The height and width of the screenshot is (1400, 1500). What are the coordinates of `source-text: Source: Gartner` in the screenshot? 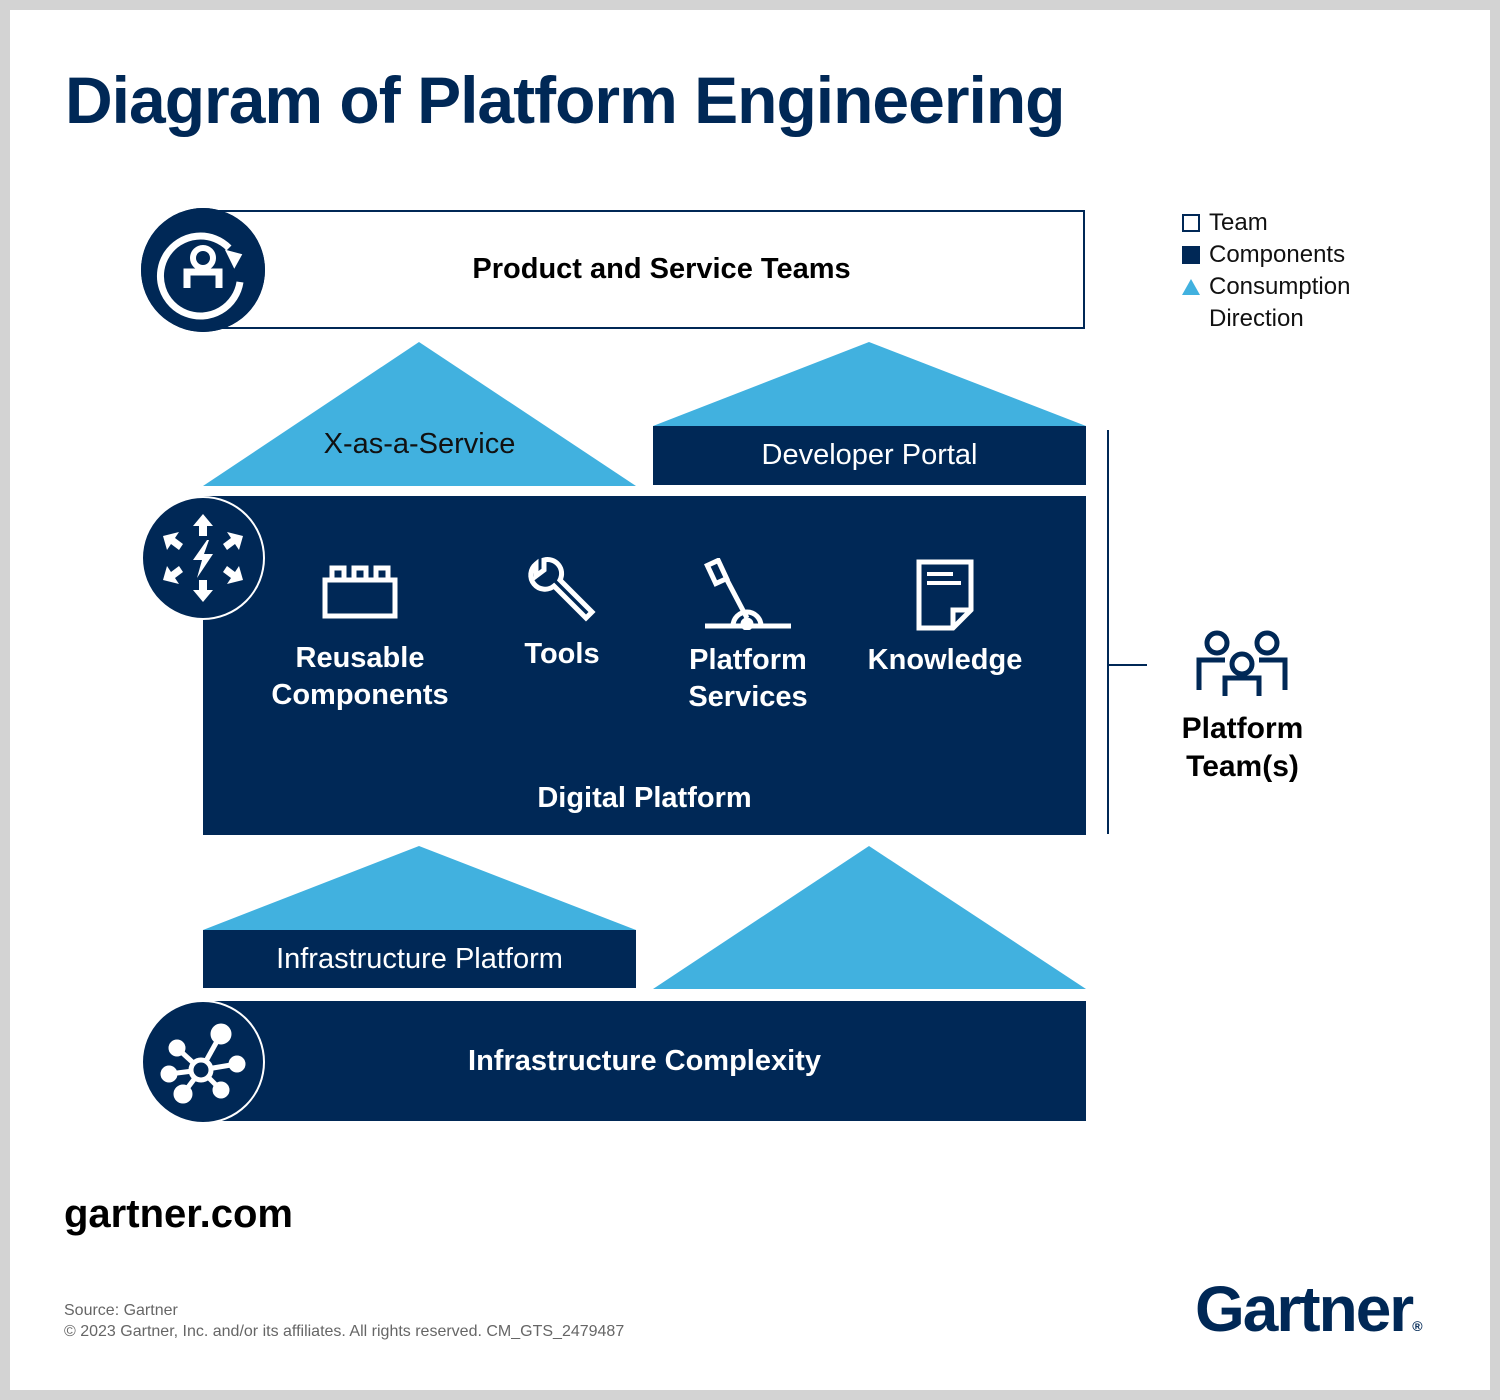 It's located at (121, 1310).